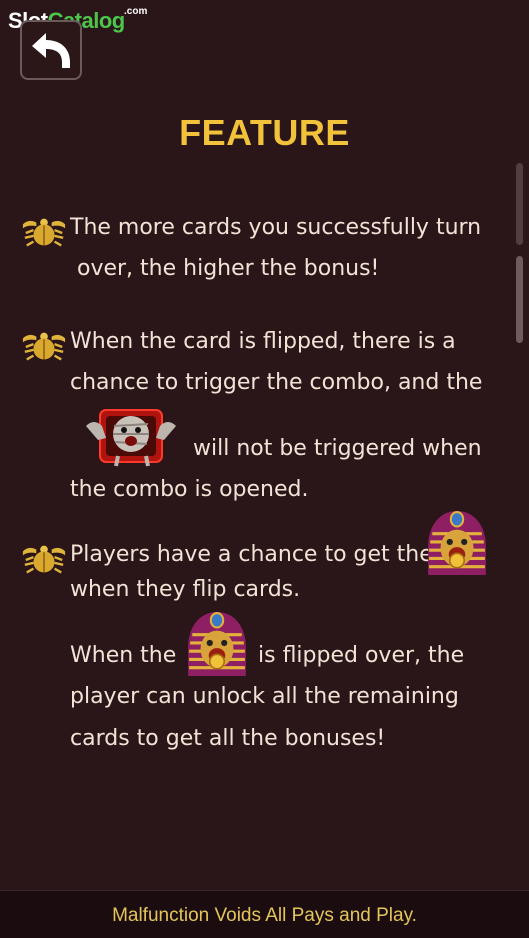 This screenshot has width=529, height=938. What do you see at coordinates (264, 132) in the screenshot?
I see `page-title: FEATURE` at bounding box center [264, 132].